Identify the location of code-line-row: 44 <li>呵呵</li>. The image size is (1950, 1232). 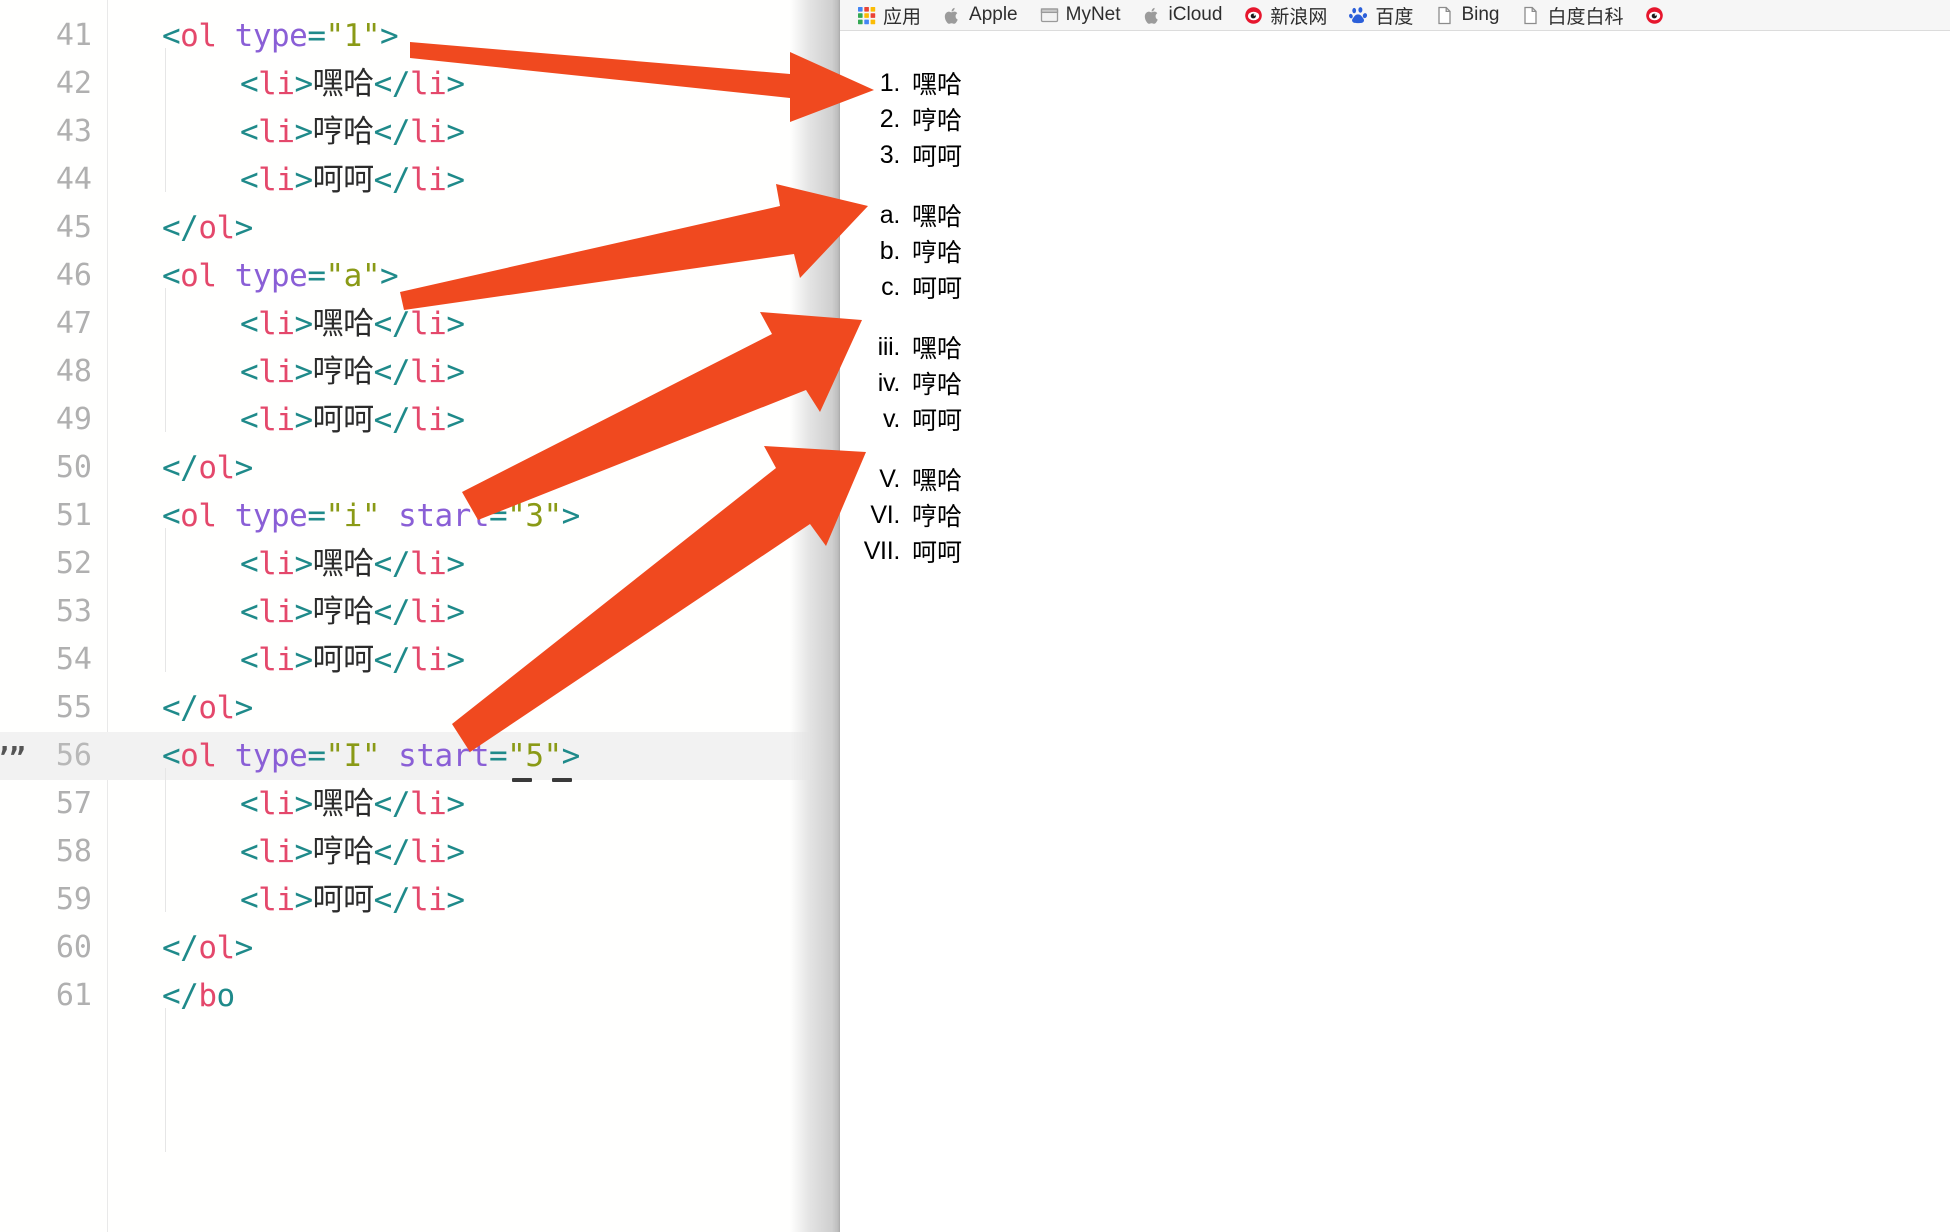
(419, 180).